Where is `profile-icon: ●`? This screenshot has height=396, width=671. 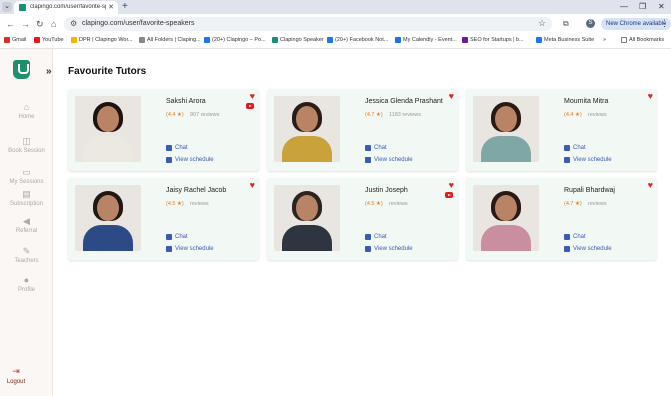
profile-icon: ● is located at coordinates (26, 280).